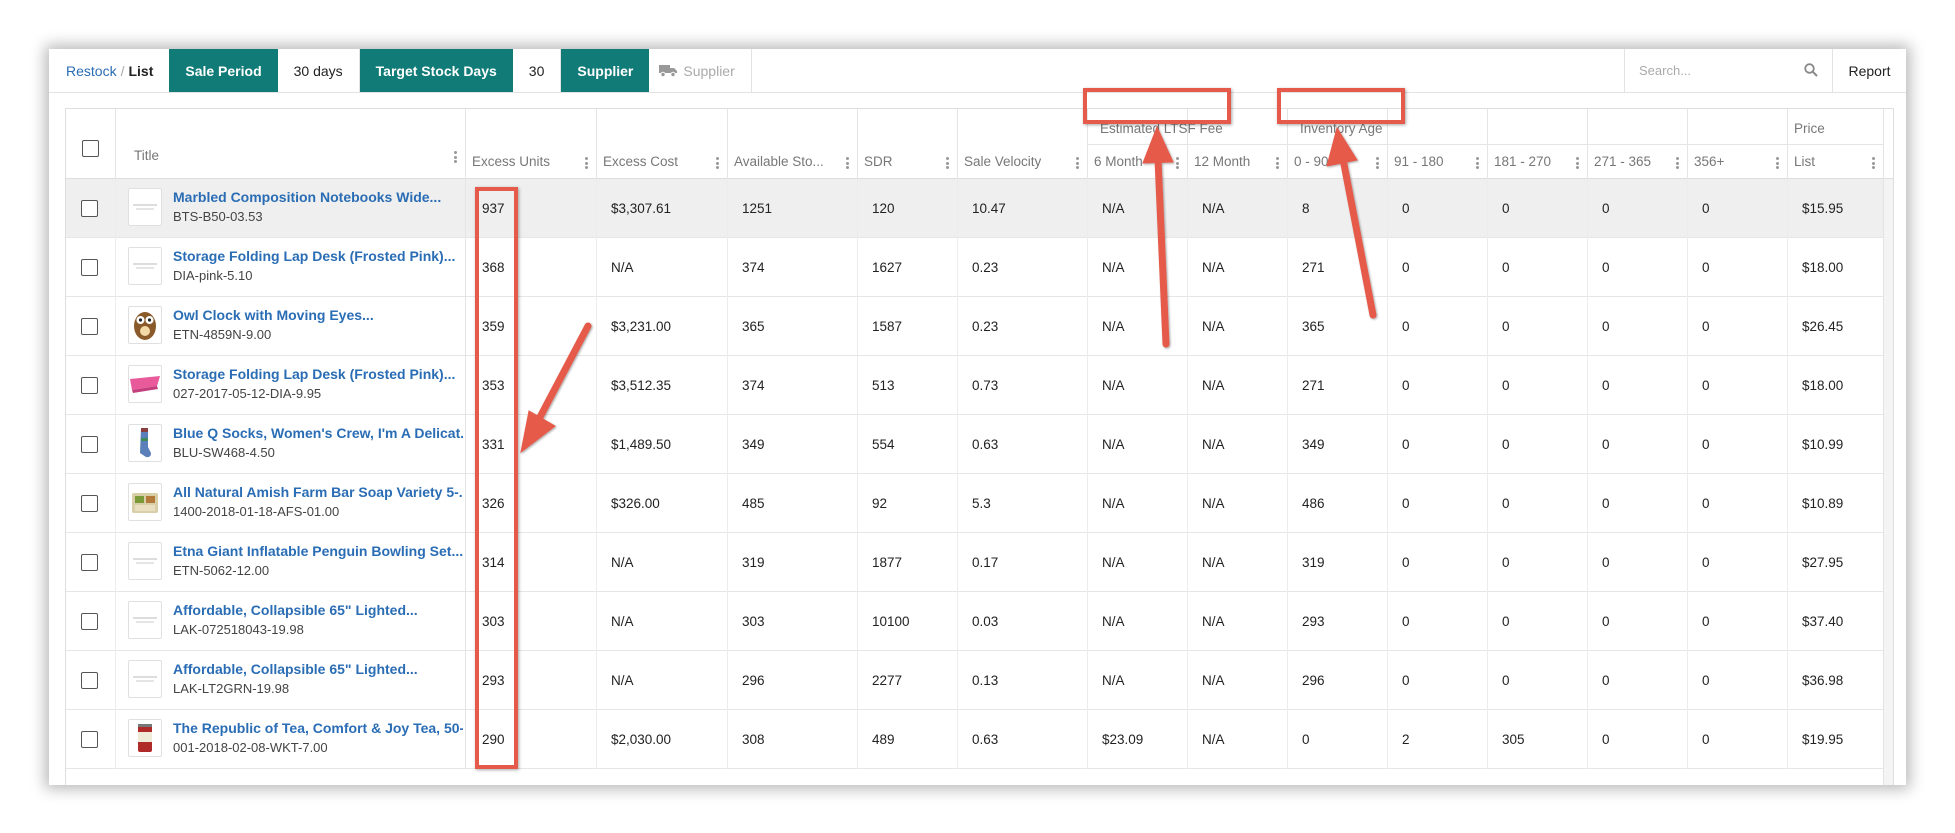  Describe the element at coordinates (1162, 251) in the screenshot. I see `arrow-to-ltsf` at that location.